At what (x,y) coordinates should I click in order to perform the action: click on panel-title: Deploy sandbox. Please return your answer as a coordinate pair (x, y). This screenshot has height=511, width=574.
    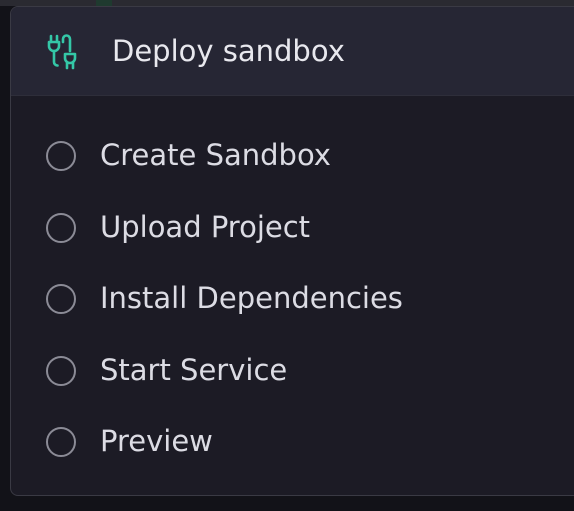
    Looking at the image, I should click on (228, 51).